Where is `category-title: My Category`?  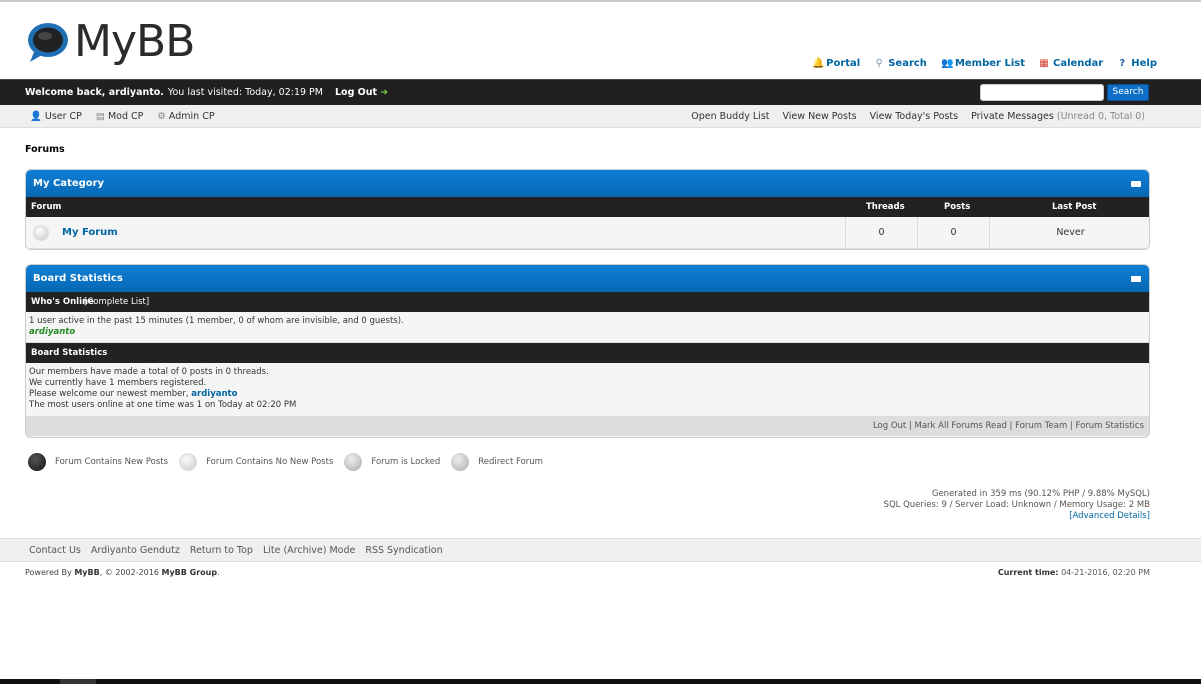
category-title: My Category is located at coordinates (68, 183).